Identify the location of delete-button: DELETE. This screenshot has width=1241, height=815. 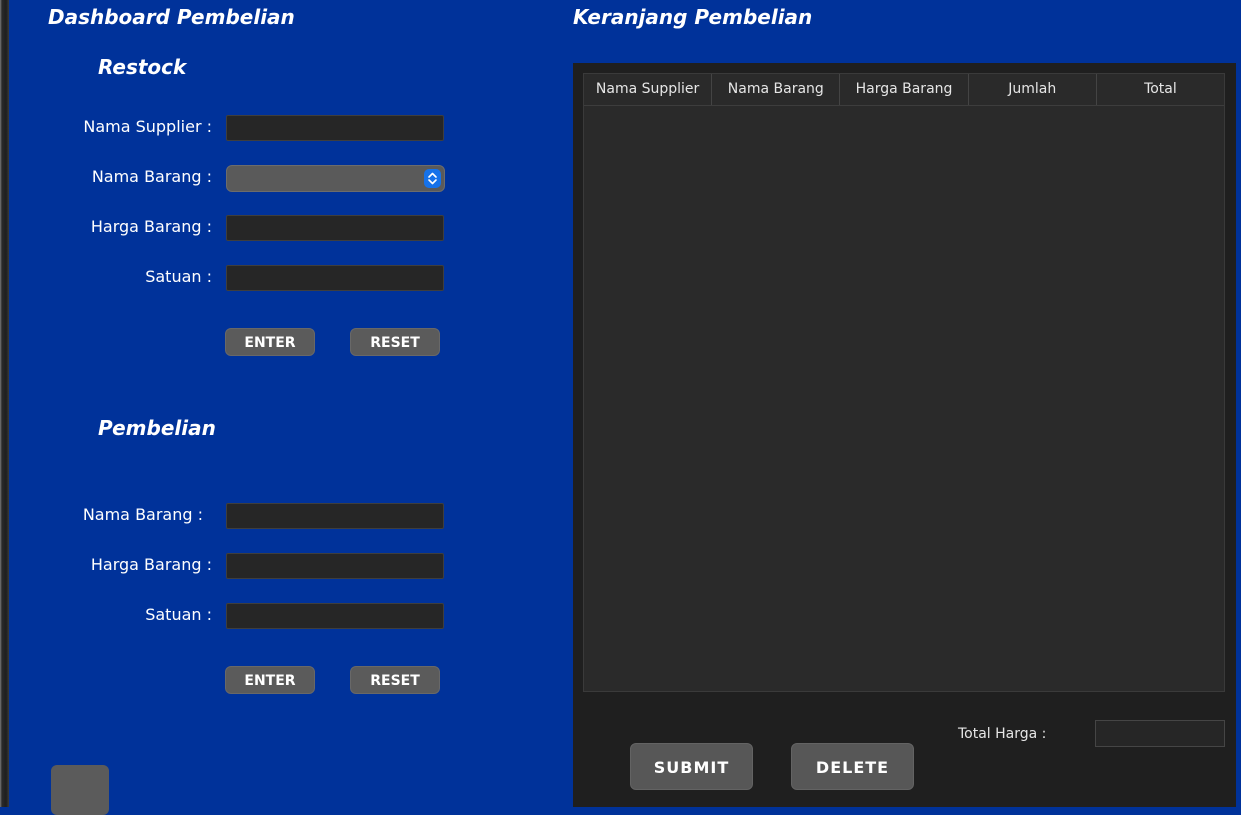
(852, 766).